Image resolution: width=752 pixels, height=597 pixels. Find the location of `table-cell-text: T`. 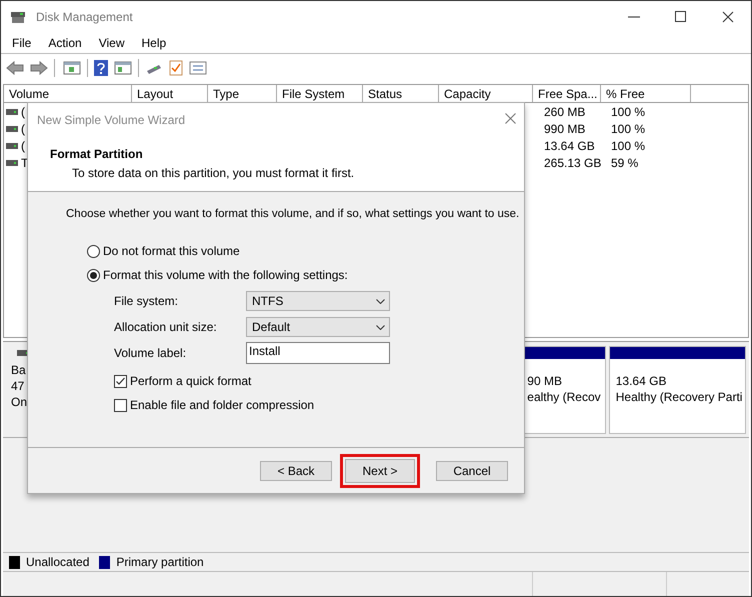

table-cell-text: T is located at coordinates (24, 163).